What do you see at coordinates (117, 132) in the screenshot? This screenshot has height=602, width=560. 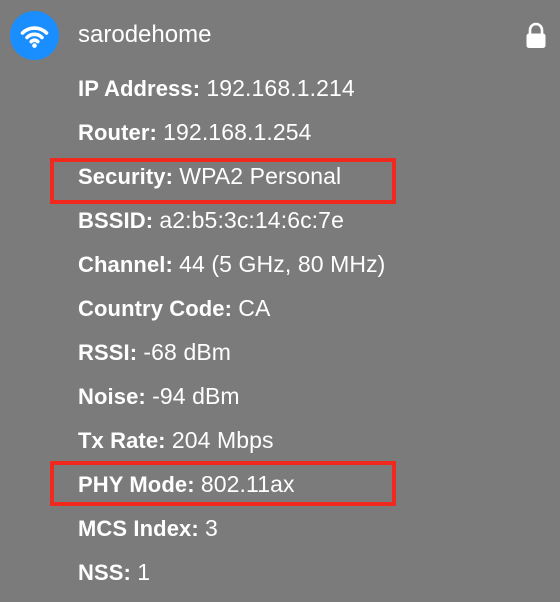 I see `detail-label: Router:` at bounding box center [117, 132].